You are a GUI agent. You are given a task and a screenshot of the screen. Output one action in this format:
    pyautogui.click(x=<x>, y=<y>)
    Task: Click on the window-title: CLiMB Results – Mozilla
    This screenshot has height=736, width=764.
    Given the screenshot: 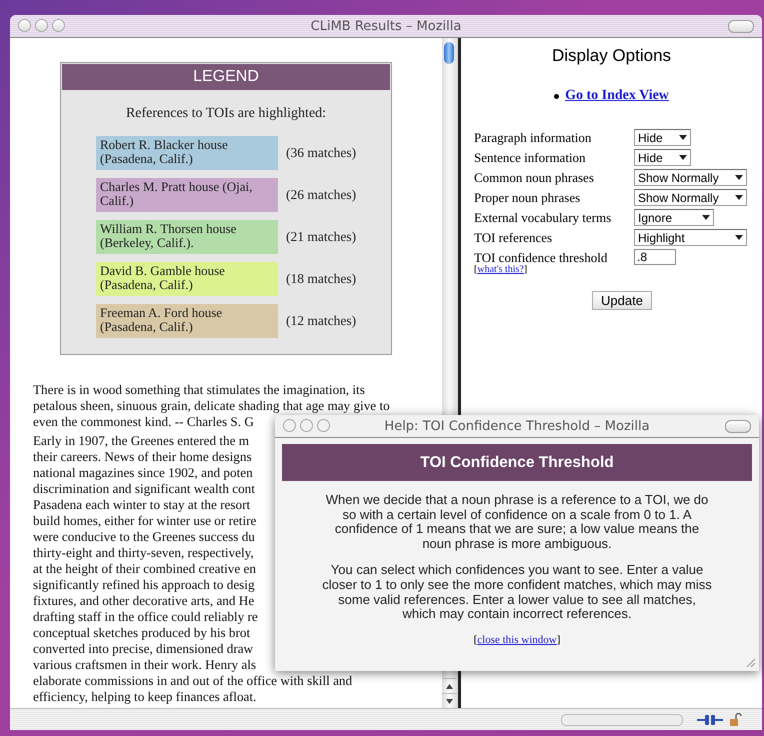 What is the action you would take?
    pyautogui.click(x=386, y=26)
    